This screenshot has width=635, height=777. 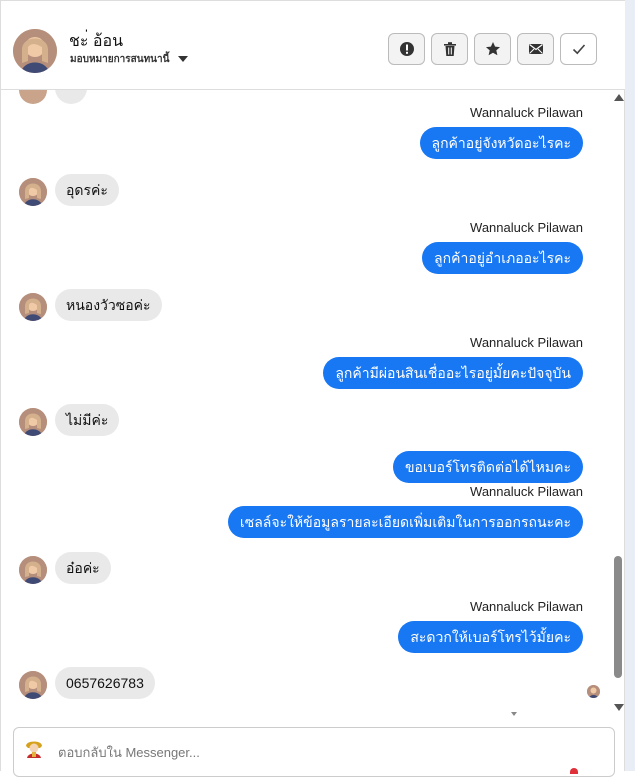 What do you see at coordinates (619, 97) in the screenshot?
I see `scroll-up-arrow-icon` at bounding box center [619, 97].